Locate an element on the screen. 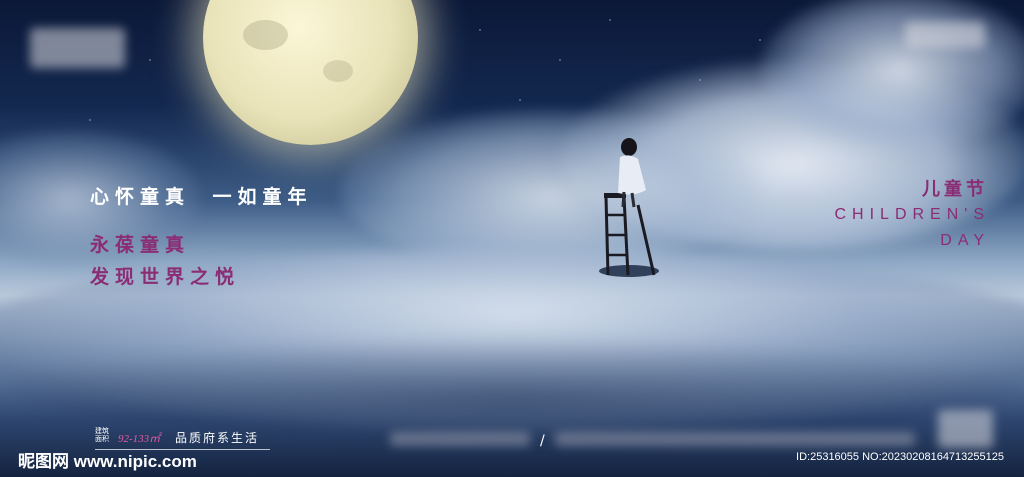 The width and height of the screenshot is (1024, 477). childrens-day-title-cn: 儿童节 is located at coordinates (955, 189).